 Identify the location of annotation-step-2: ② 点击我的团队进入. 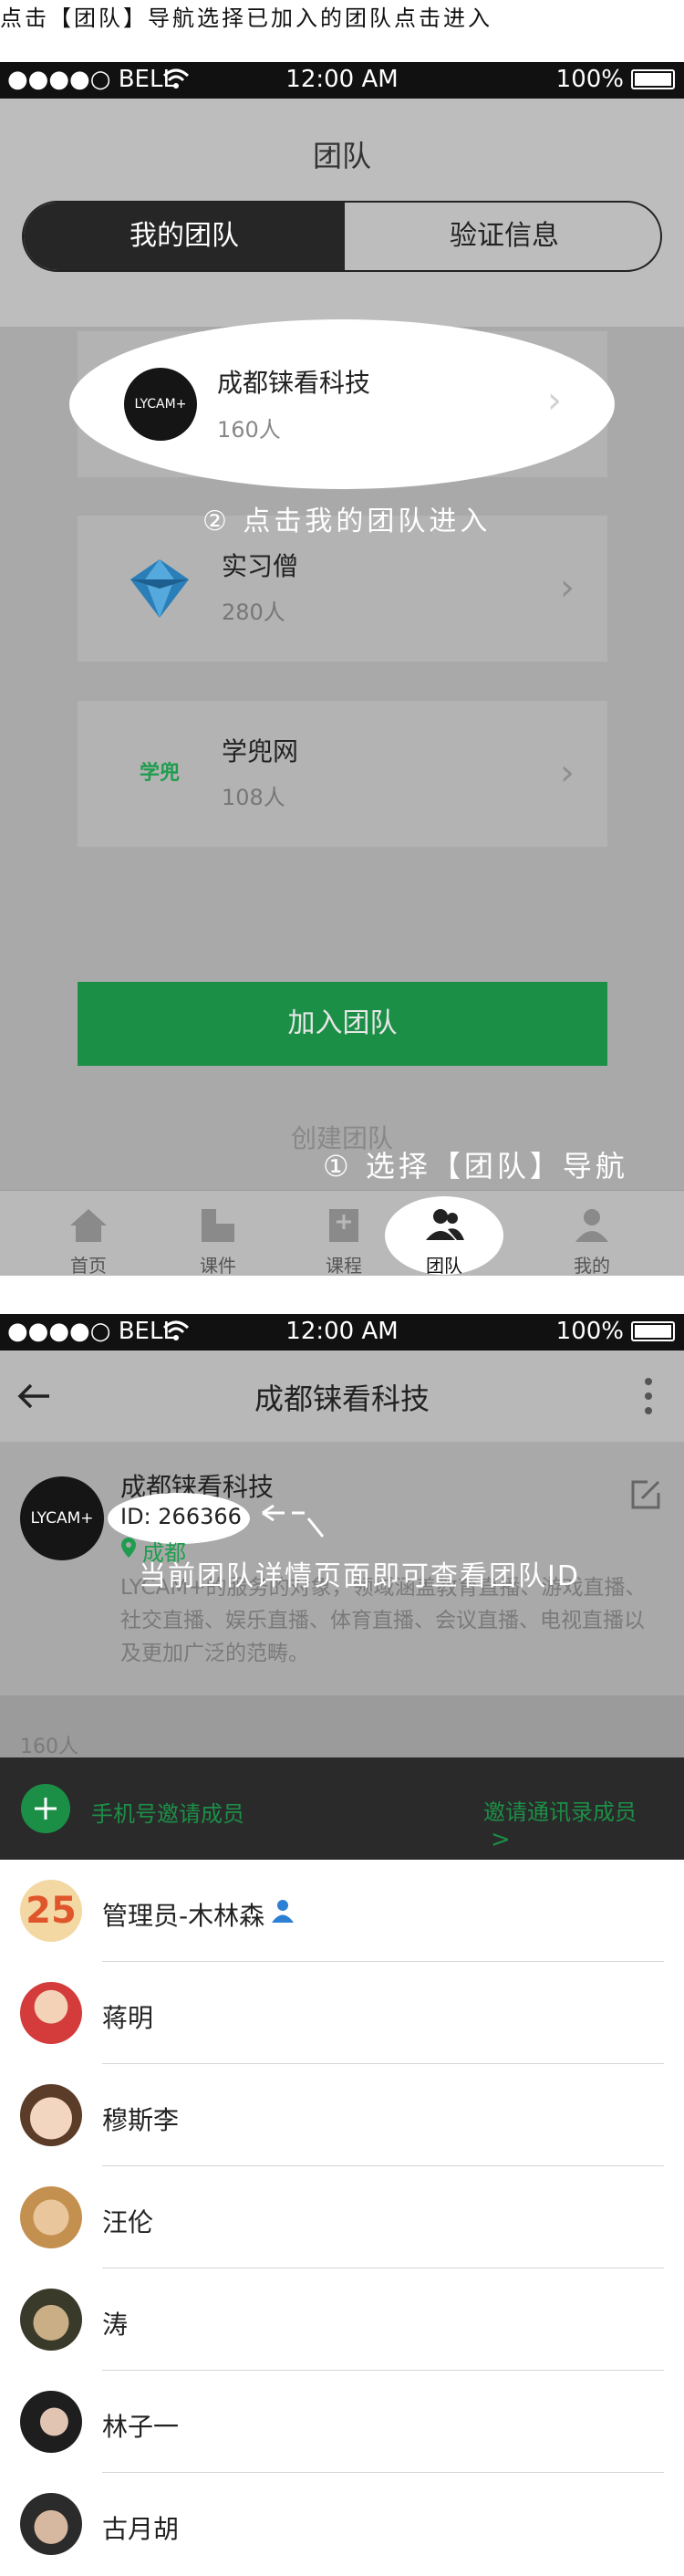
(347, 521).